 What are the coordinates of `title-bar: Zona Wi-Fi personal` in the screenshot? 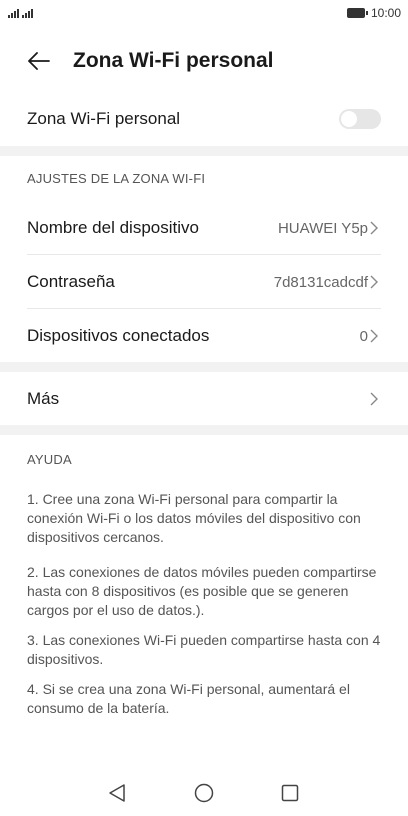 It's located at (204, 62).